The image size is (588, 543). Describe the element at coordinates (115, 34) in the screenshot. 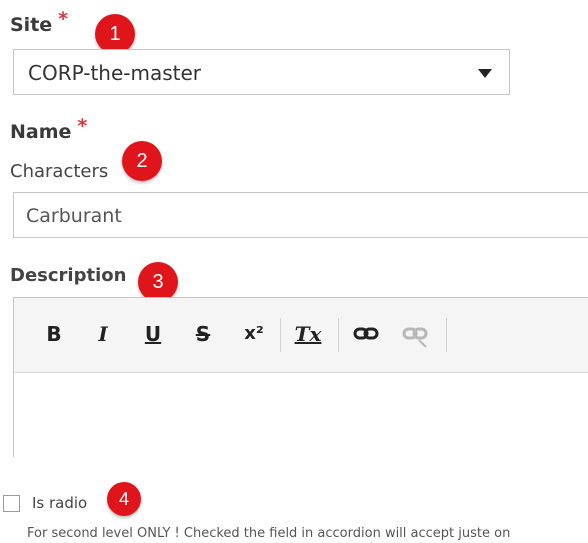

I see `annotation-badge-1: 1` at that location.